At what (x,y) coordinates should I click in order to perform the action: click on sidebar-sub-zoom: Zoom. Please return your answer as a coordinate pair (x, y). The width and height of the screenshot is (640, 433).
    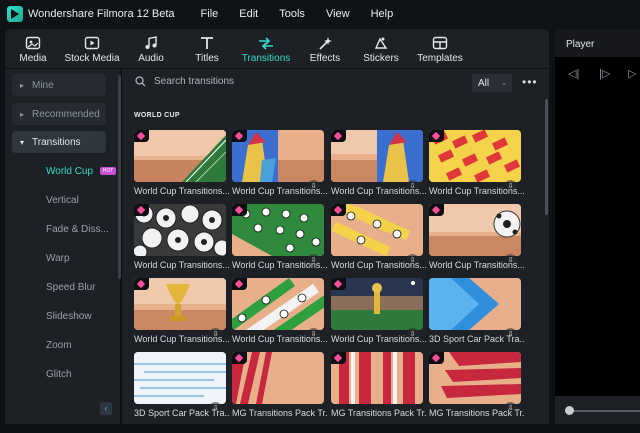
    Looking at the image, I should click on (59, 345).